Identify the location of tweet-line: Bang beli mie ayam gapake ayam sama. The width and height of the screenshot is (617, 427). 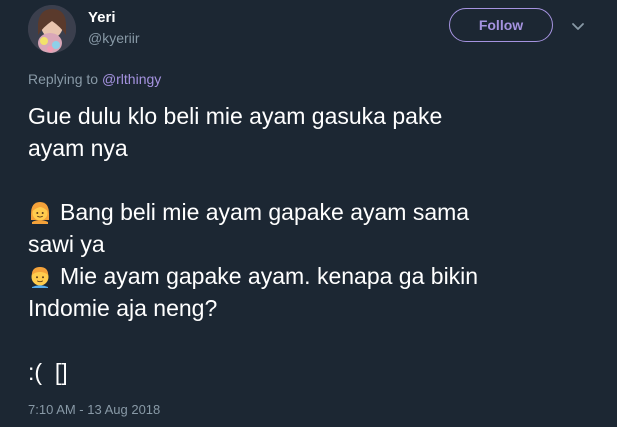
(265, 212).